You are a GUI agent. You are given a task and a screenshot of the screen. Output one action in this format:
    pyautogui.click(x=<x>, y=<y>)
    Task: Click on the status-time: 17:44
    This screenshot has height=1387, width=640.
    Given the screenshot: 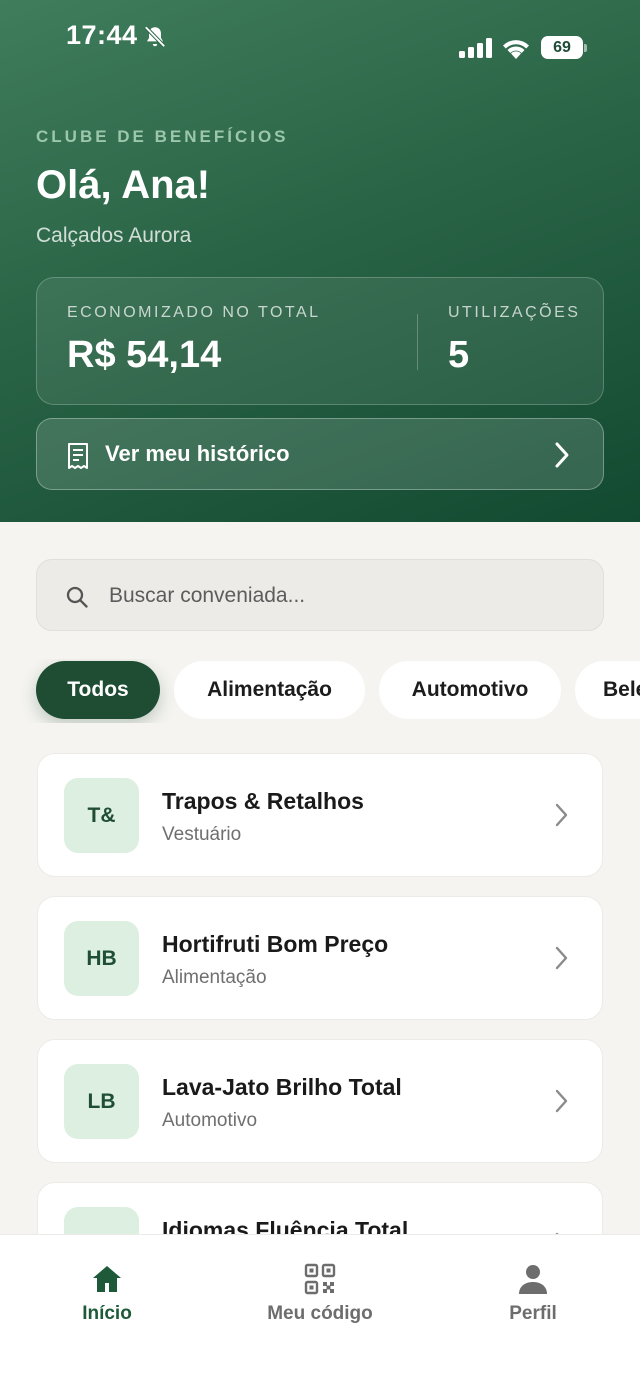 What is the action you would take?
    pyautogui.click(x=102, y=35)
    